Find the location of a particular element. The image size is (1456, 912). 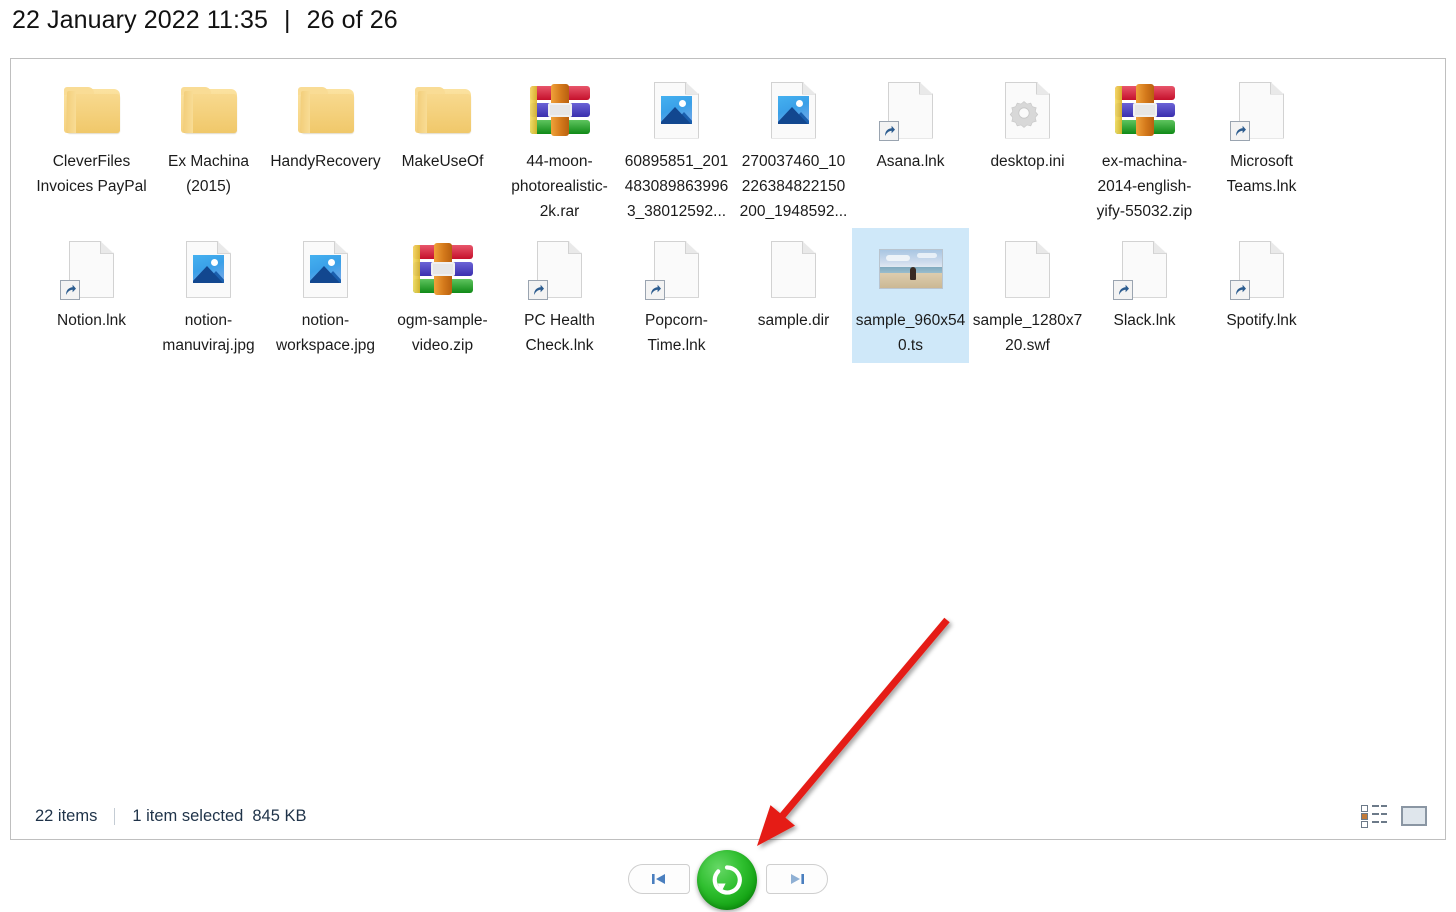

file-label: Asana.lnk is located at coordinates (910, 161).